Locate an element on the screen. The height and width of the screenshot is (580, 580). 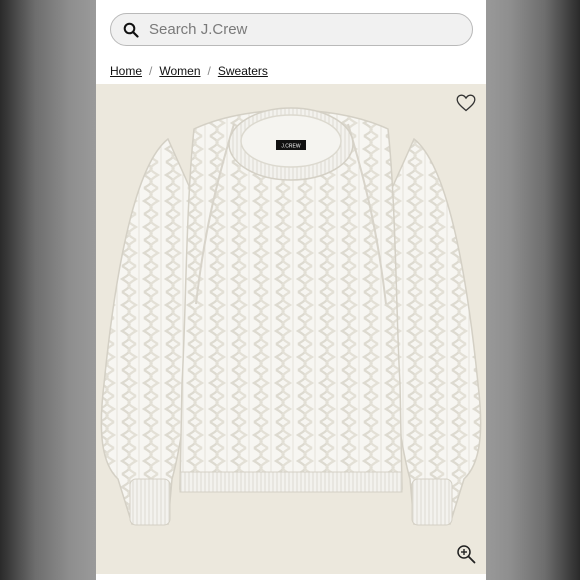
bottom-spacer is located at coordinates (291, 577).